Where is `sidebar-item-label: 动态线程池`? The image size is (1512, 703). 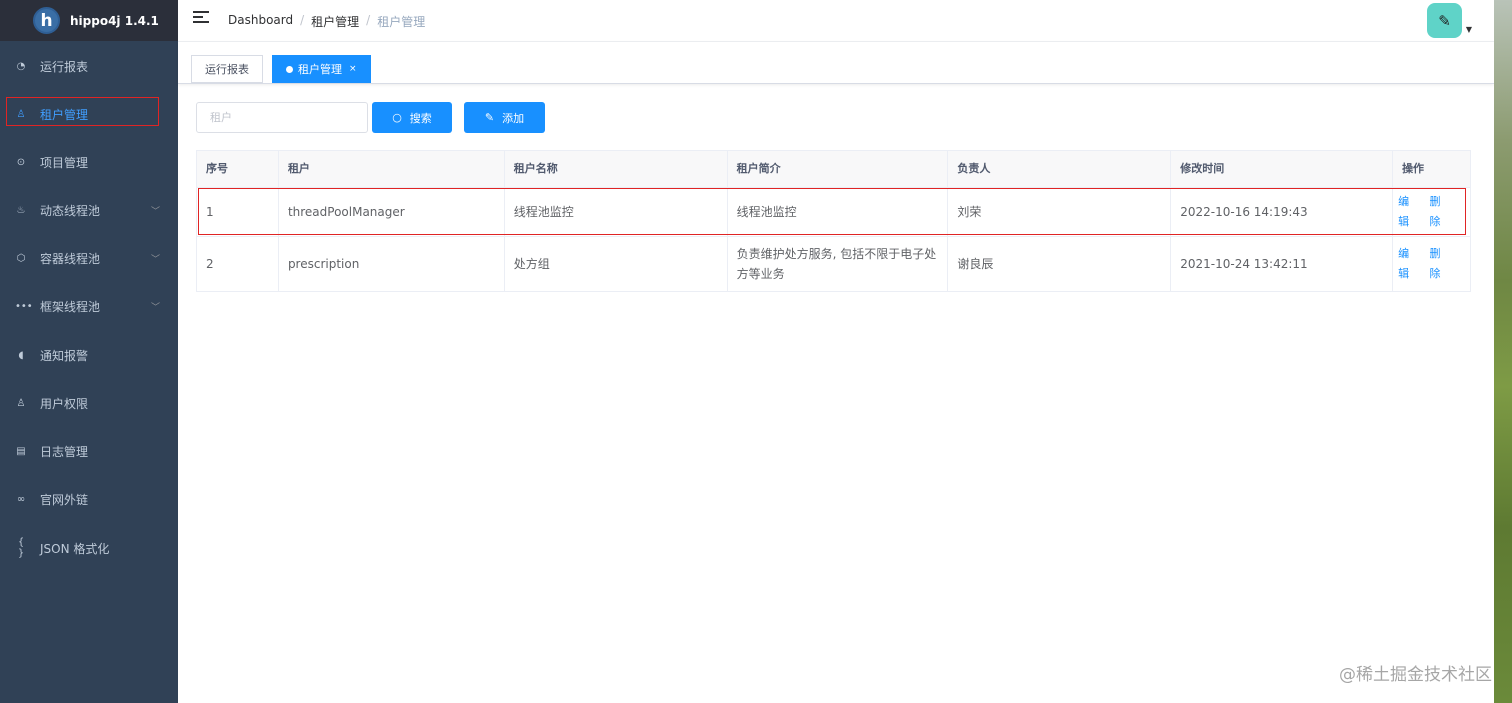
sidebar-item-label: 动态线程池 is located at coordinates (70, 210).